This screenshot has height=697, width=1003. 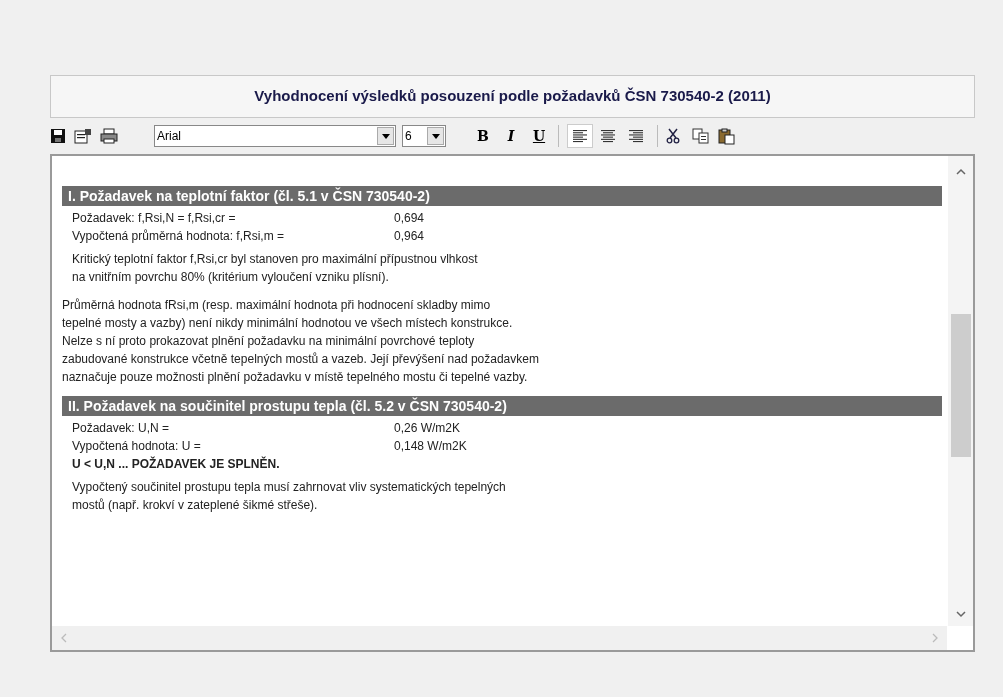 I want to click on paragraph: Vypočtený součinitel prostupu tepla musí zahrnovat vliv systematických tepelných mostů (např. krokví v zateplené šikmé střeše)., so click(x=289, y=496).